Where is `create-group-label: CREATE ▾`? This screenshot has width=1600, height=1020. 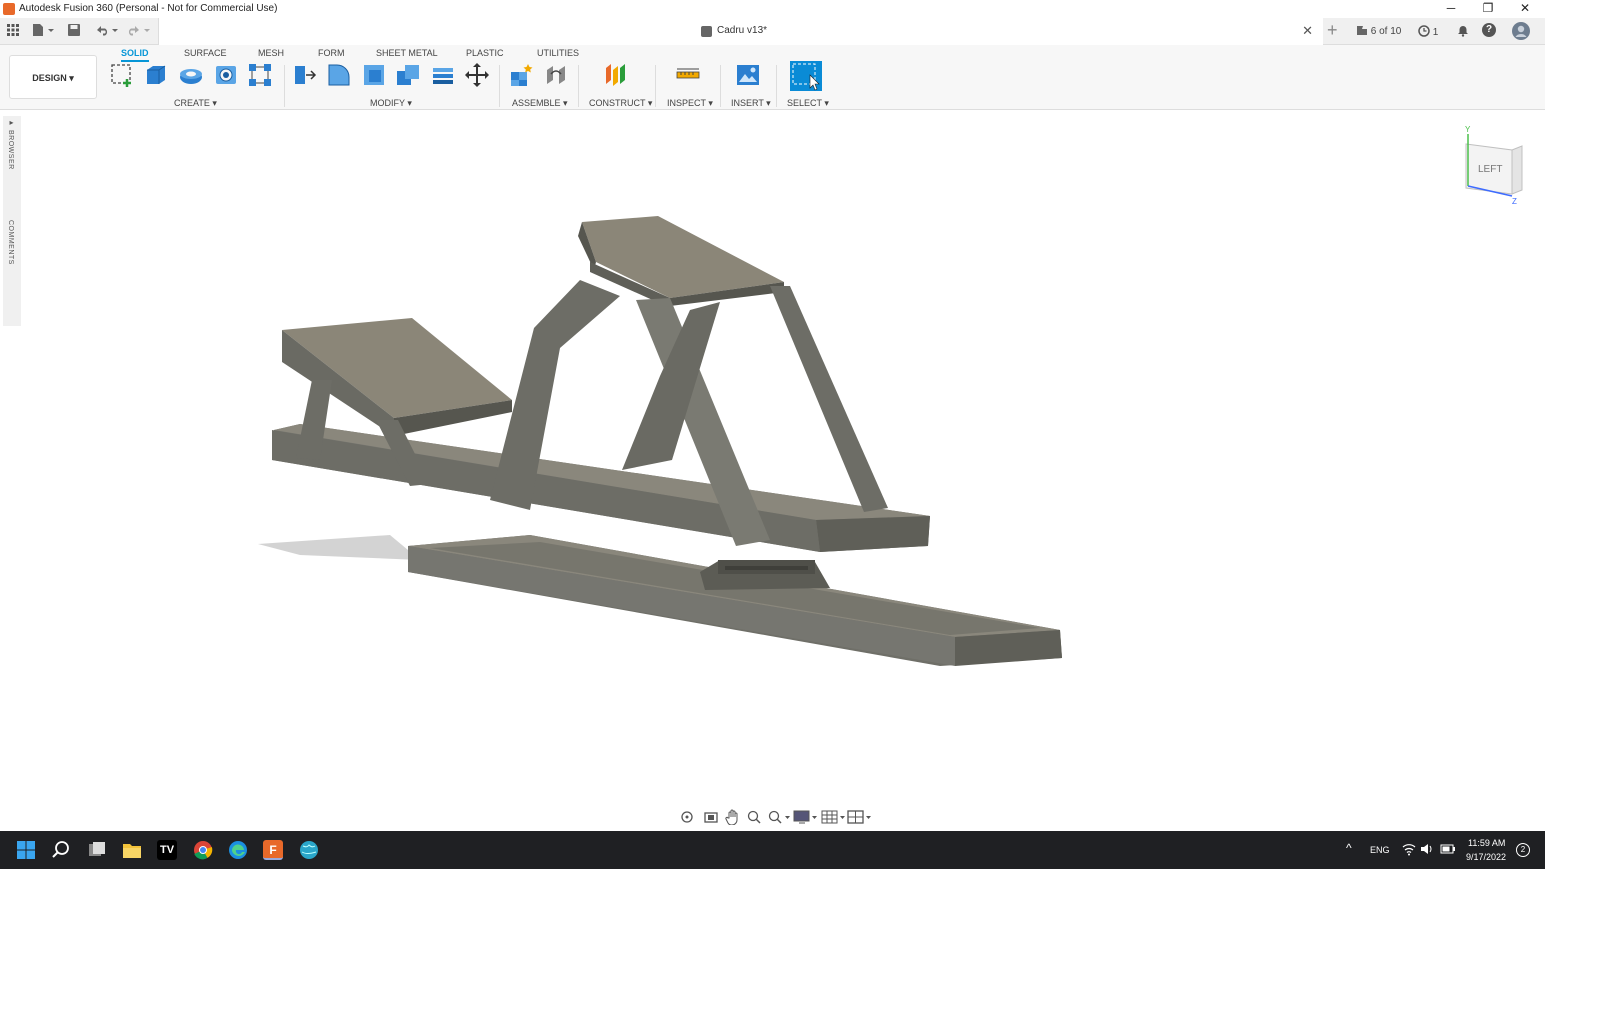
create-group-label: CREATE ▾ is located at coordinates (195, 103).